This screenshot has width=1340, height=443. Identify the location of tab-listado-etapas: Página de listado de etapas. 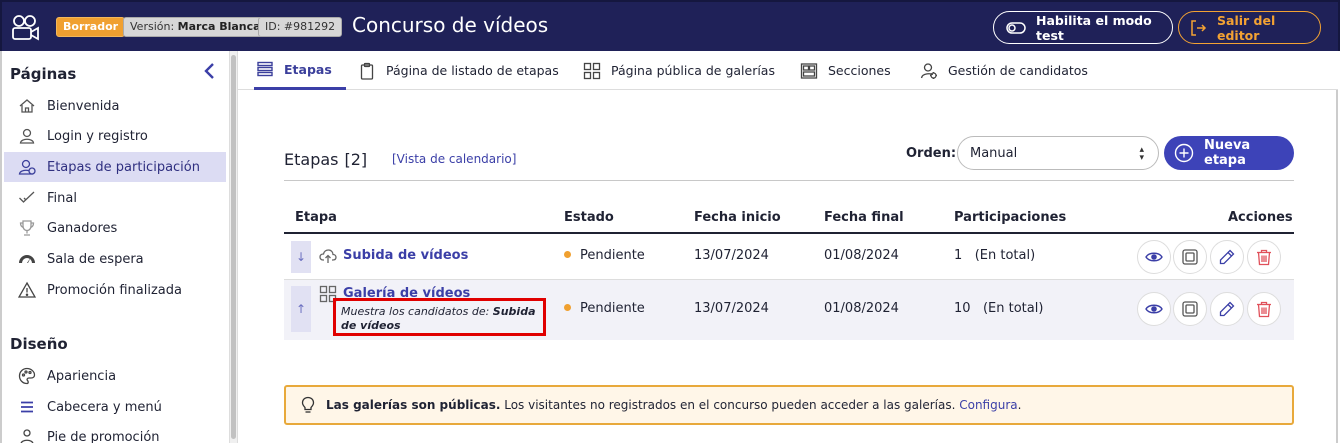
(458, 70).